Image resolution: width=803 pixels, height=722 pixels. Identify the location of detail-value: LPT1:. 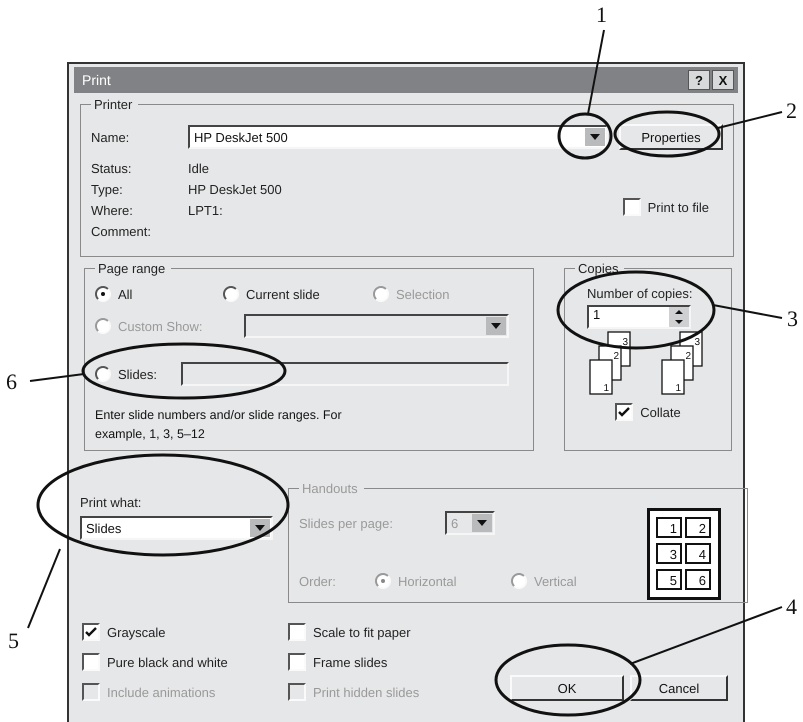
(206, 210).